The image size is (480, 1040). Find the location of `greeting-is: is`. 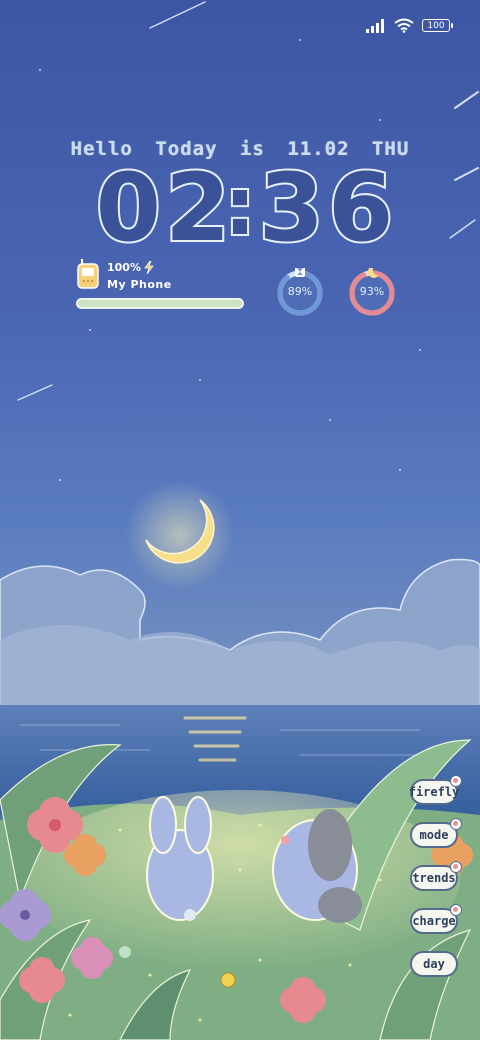

greeting-is: is is located at coordinates (252, 149).